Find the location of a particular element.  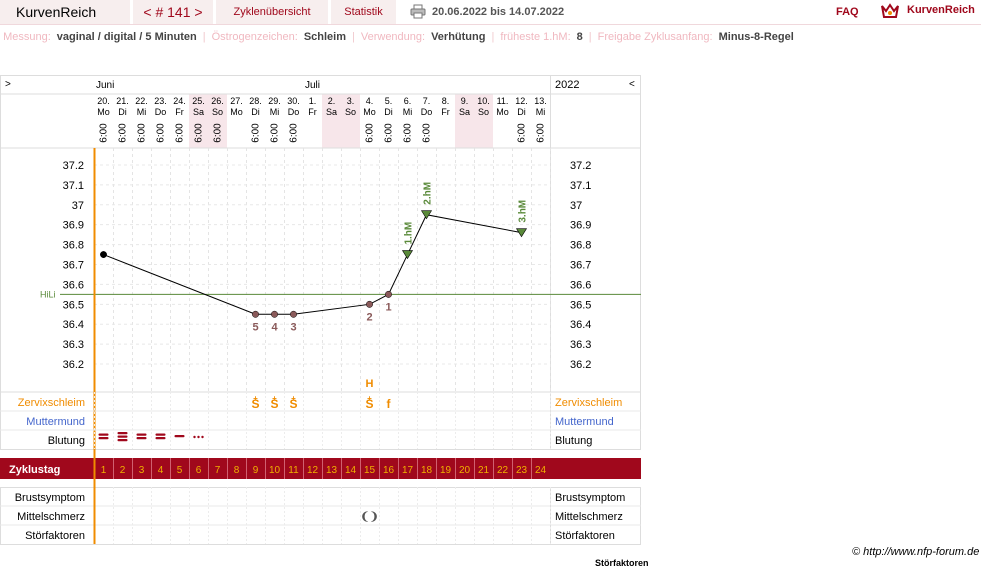

app-title: KurvenReich is located at coordinates (65, 12).